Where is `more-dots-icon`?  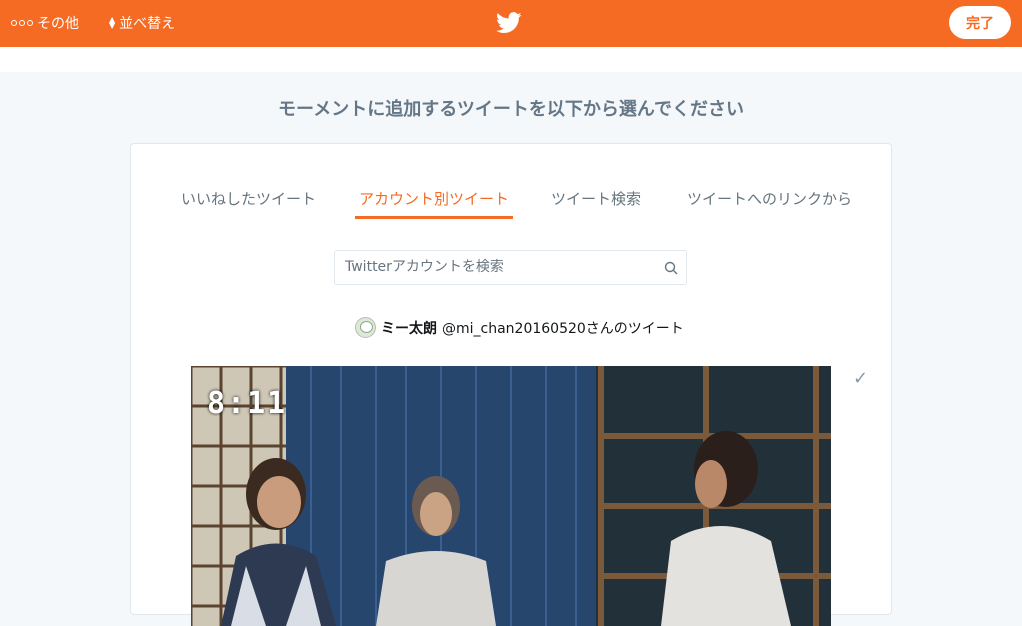
more-dots-icon is located at coordinates (22, 23).